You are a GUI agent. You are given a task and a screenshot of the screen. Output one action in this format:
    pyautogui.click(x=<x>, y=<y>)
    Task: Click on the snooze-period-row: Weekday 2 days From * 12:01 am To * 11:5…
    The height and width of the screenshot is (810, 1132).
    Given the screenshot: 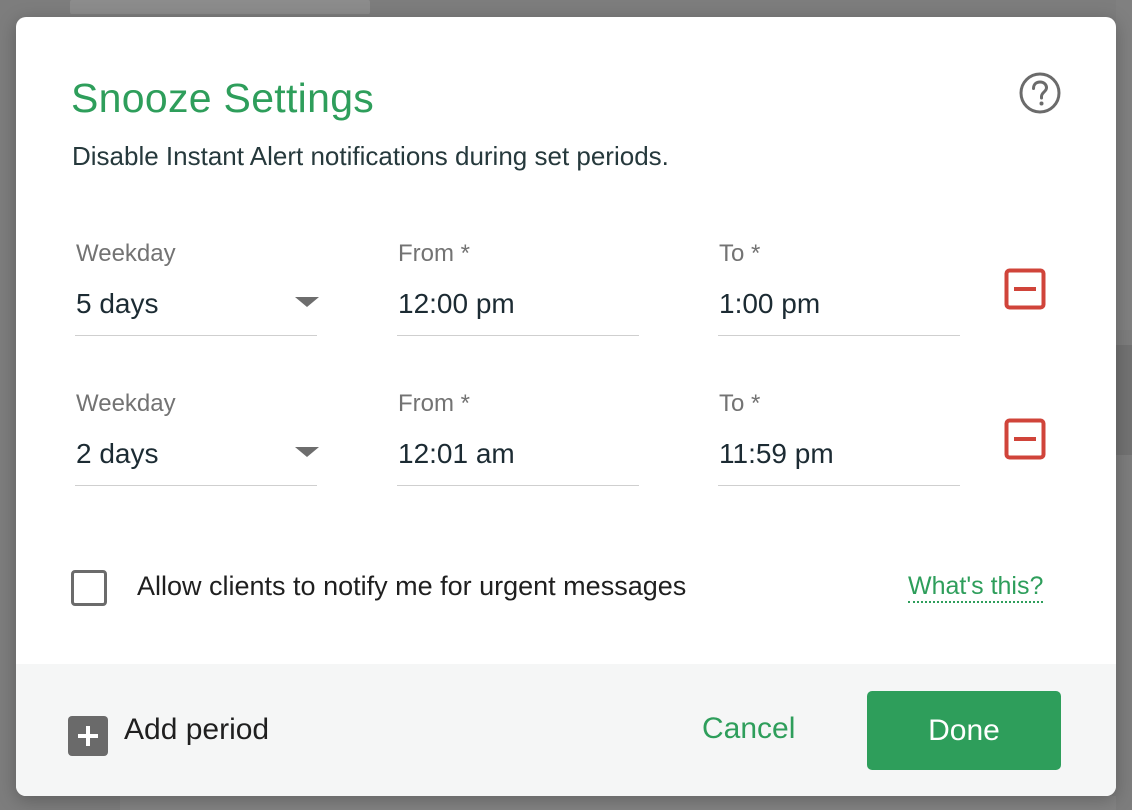 What is the action you would take?
    pyautogui.click(x=566, y=442)
    